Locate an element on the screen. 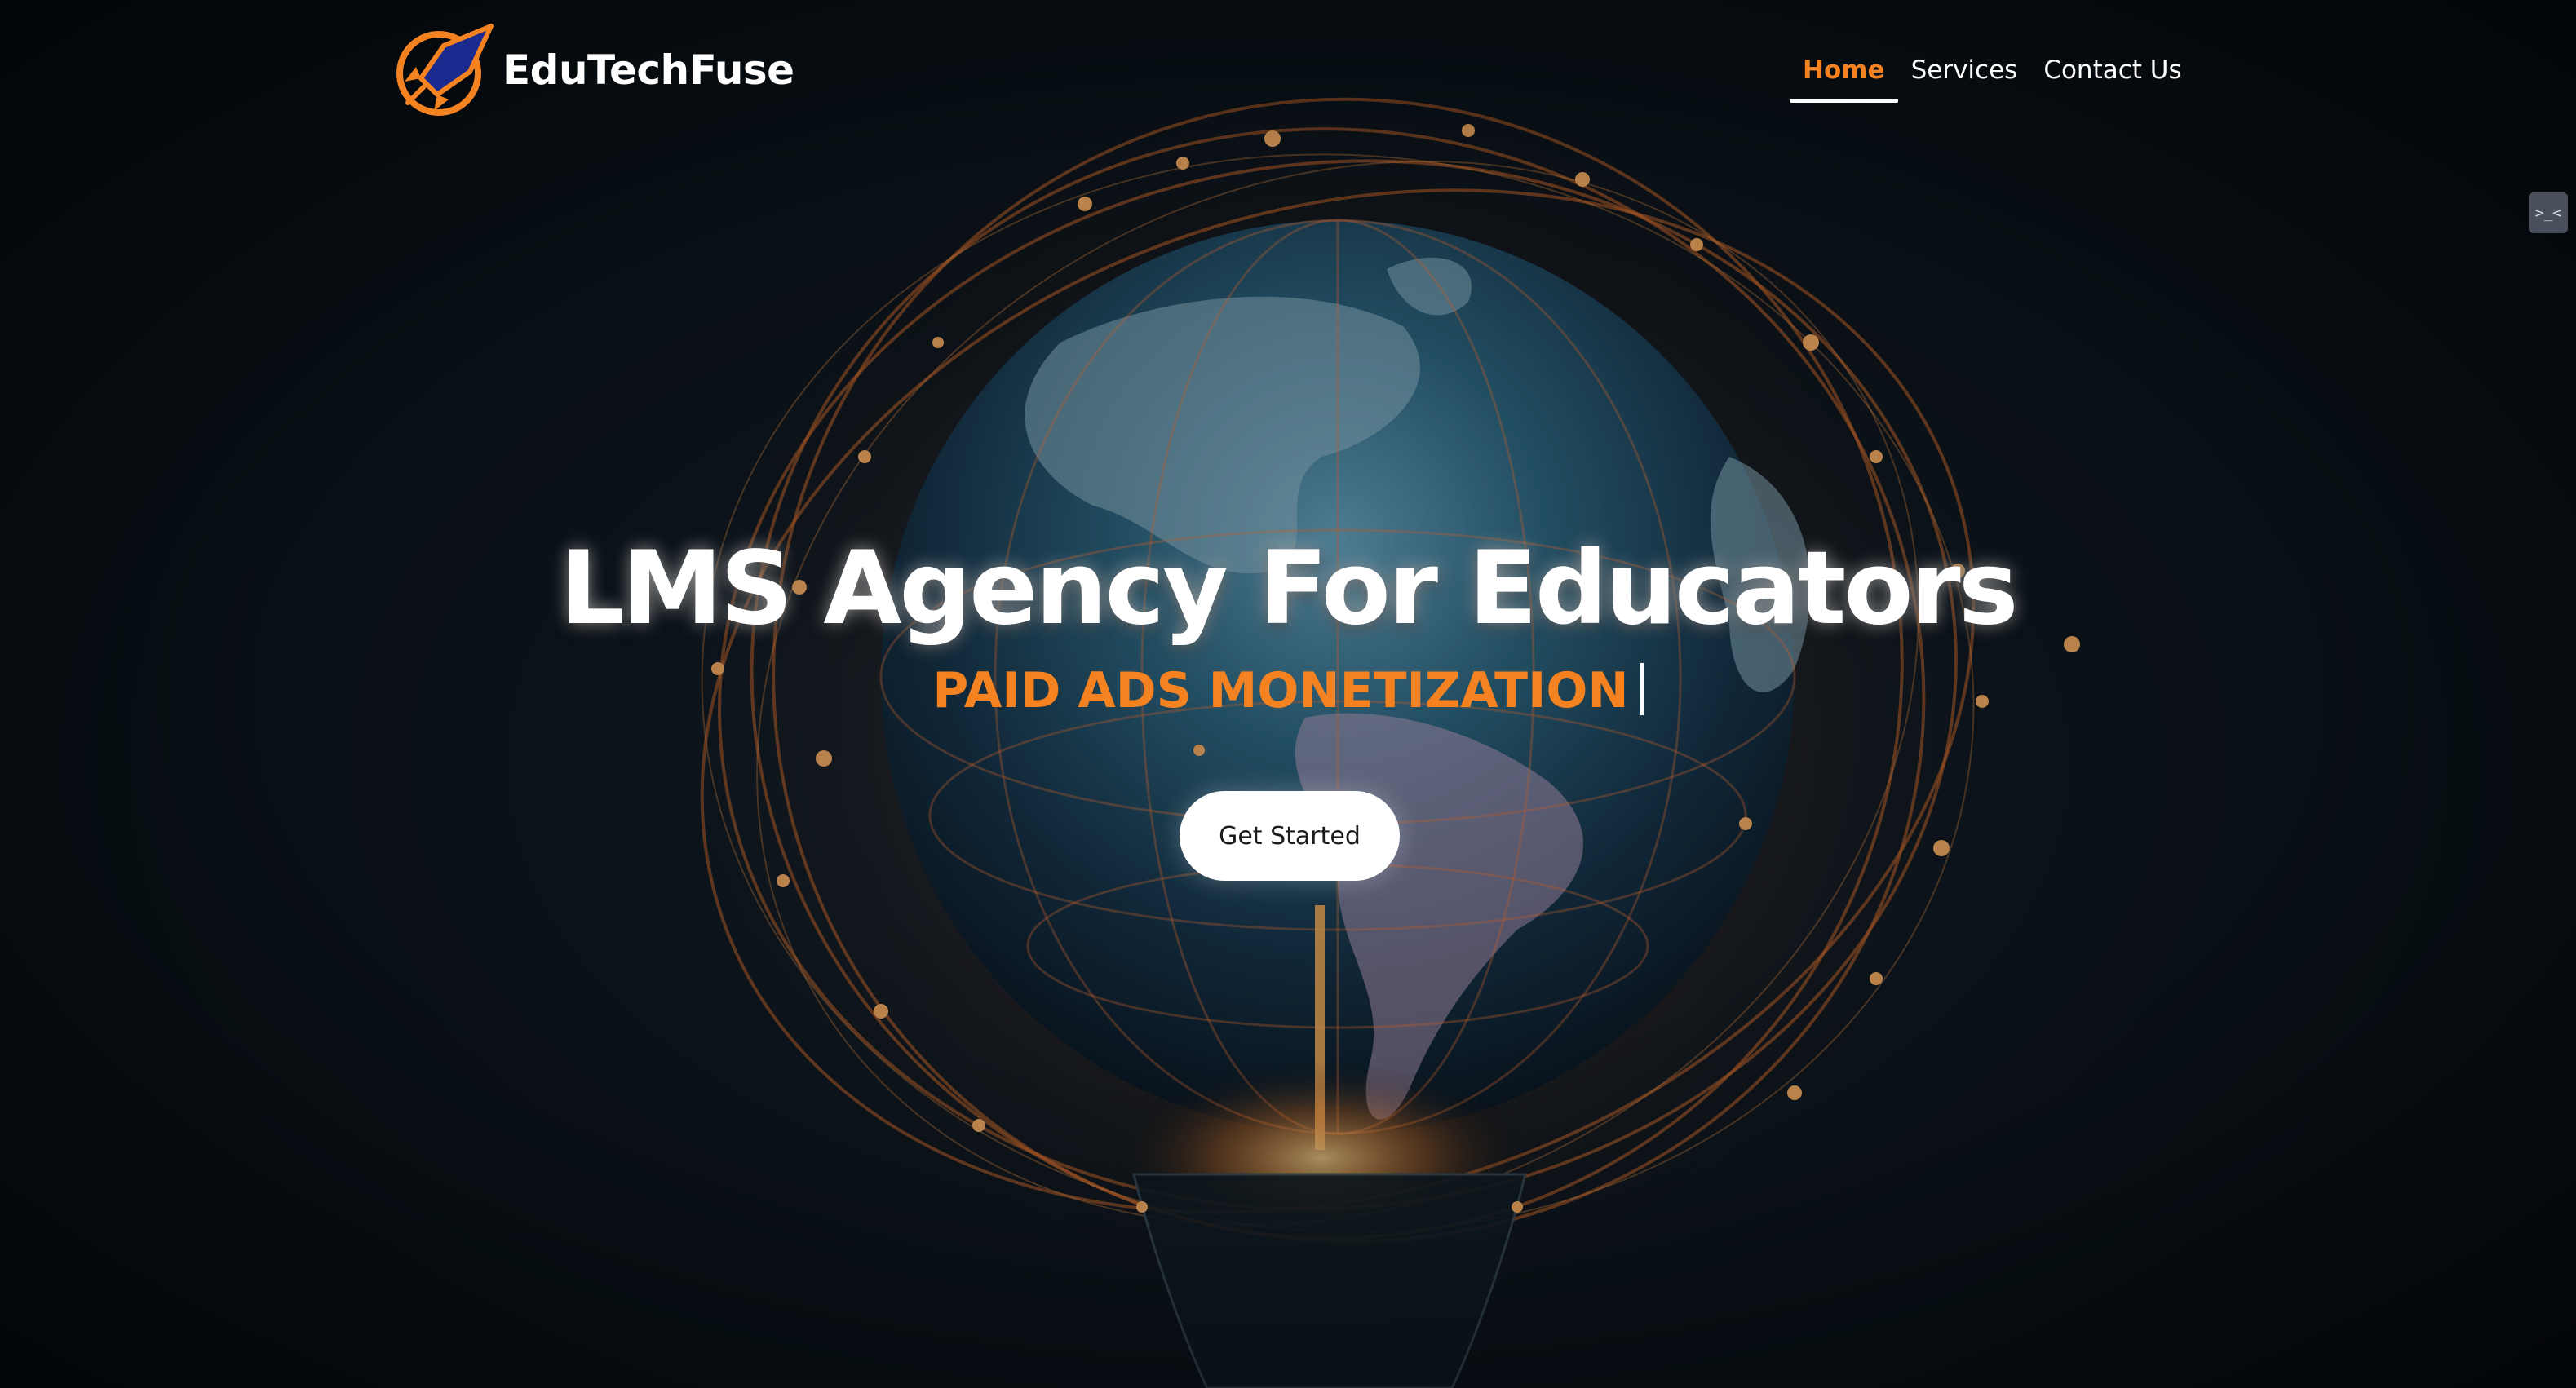 The image size is (2576, 1388). hero-subtitle: PAID ADS MONETIZATION is located at coordinates (1288, 690).